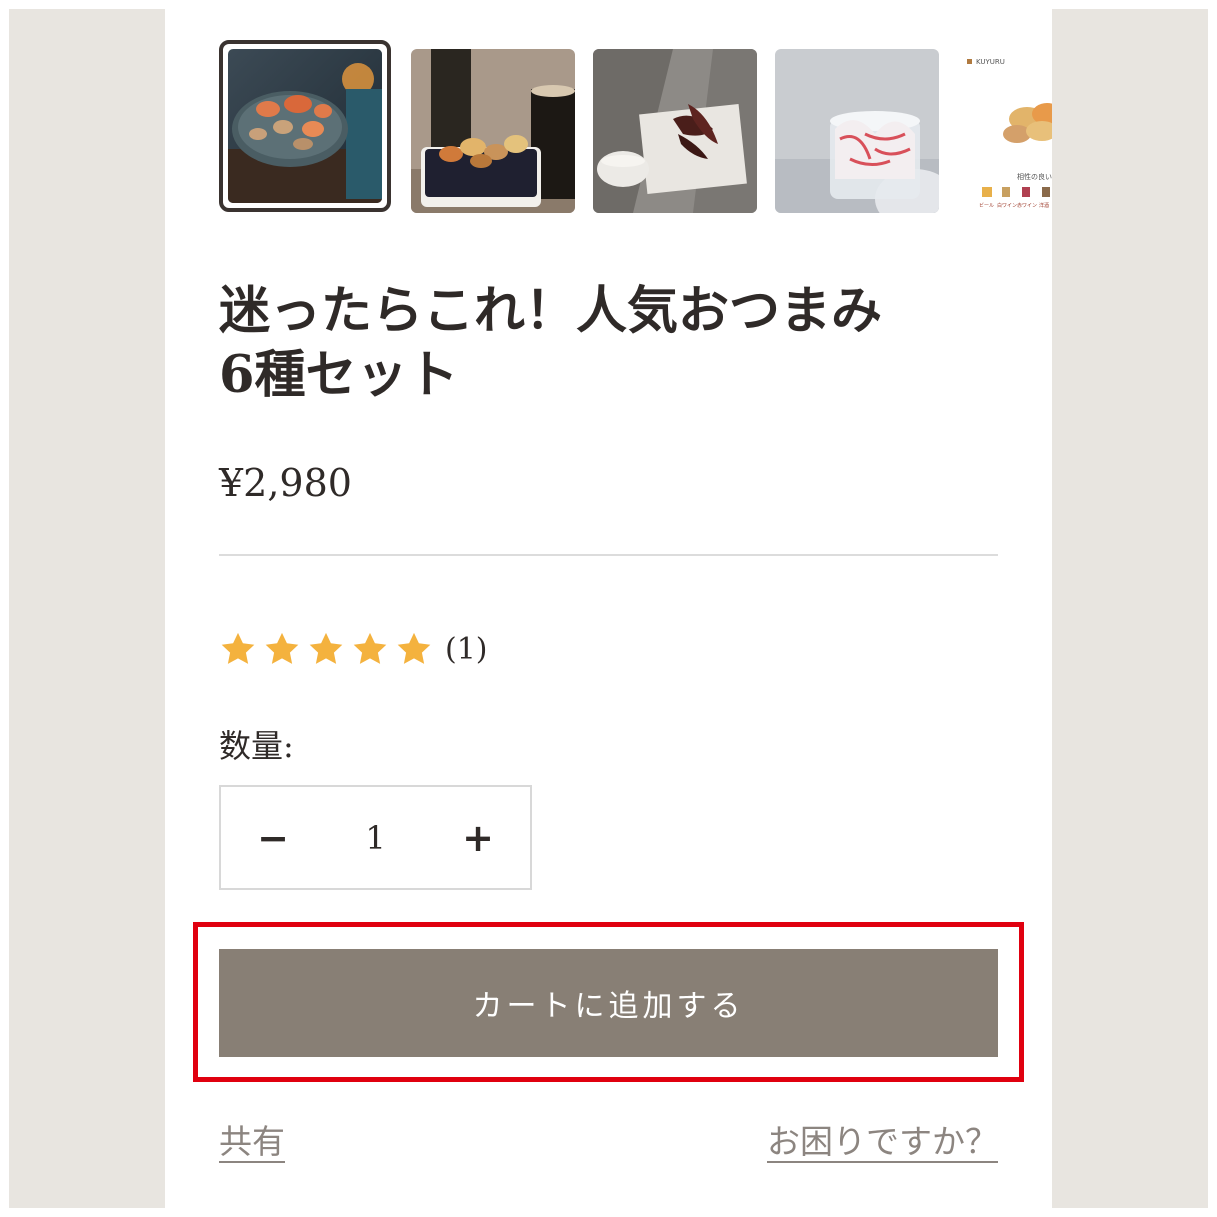  I want to click on thumbnail-5: KUYURU 相性の良いお ビール 白ワイン 赤ワイン 洋酒, so click(1004, 131).